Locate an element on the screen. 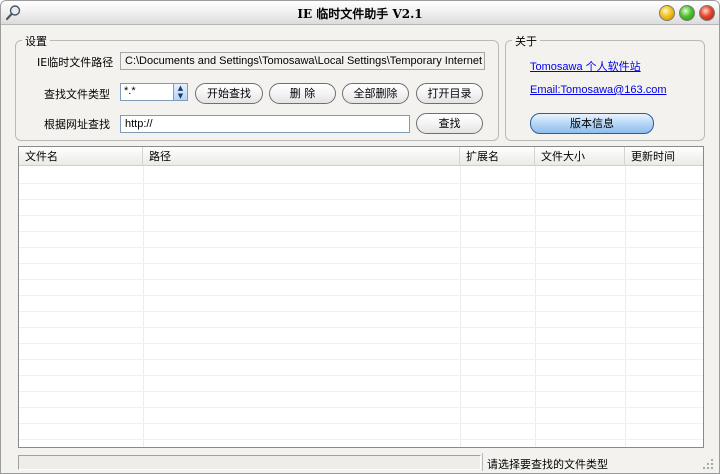  column-header-size: 文件大小 is located at coordinates (580, 156).